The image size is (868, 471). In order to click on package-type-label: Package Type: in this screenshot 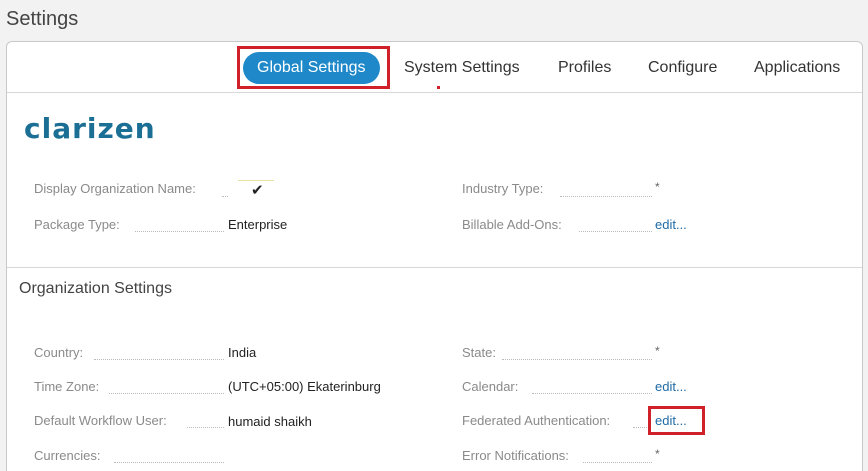, I will do `click(77, 224)`.